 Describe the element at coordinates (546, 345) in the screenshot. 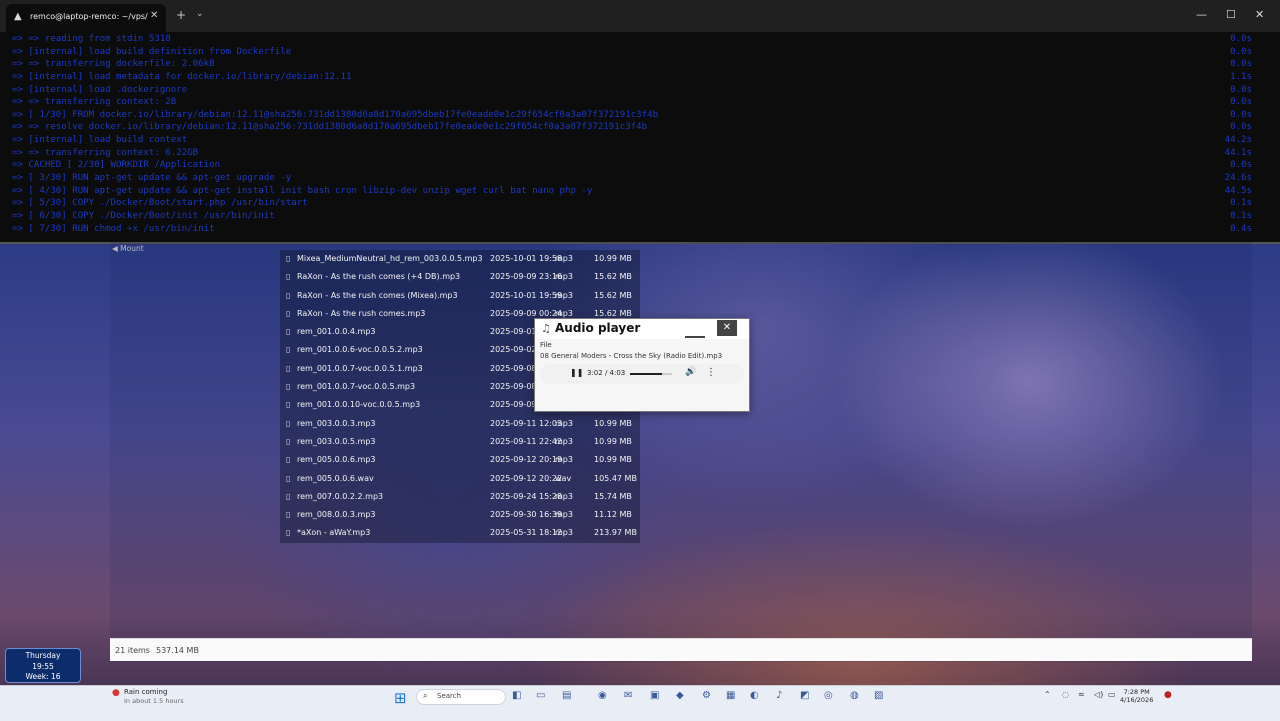

I see `menu-file: File` at that location.